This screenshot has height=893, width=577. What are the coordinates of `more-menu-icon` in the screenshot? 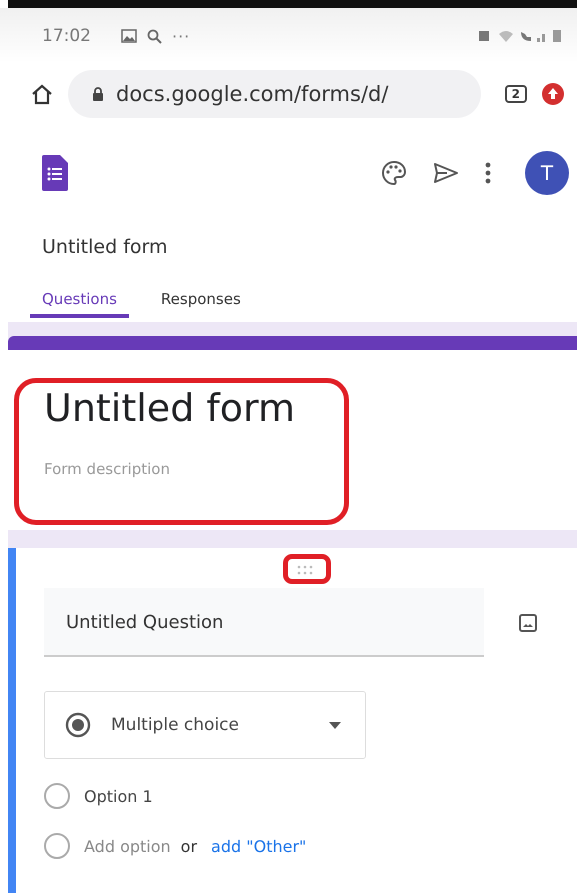 It's located at (488, 173).